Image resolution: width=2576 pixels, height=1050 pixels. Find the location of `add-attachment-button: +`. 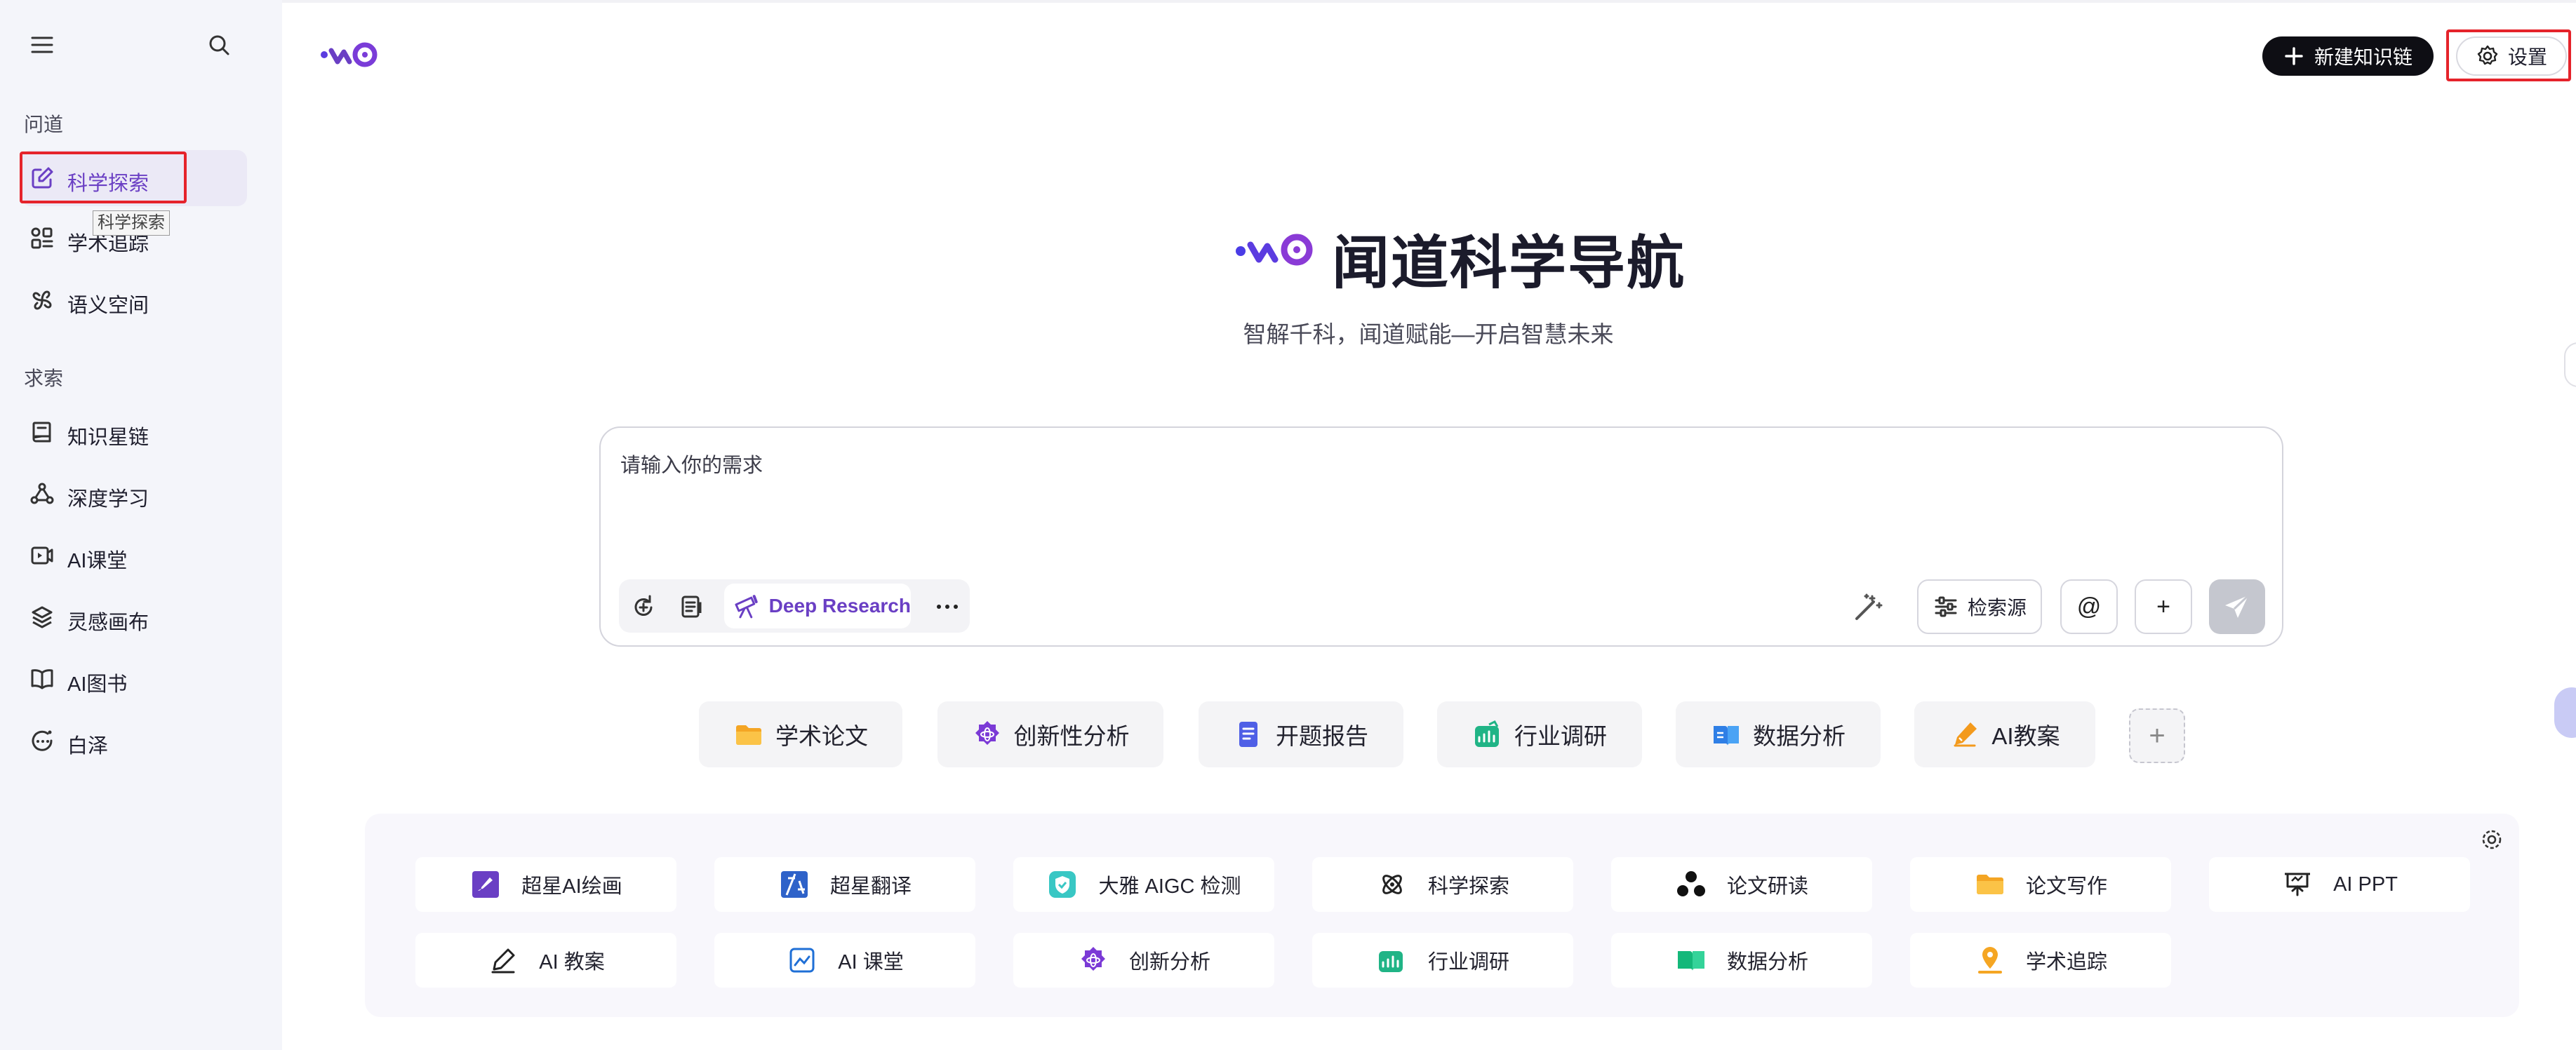

add-attachment-button: + is located at coordinates (2163, 606).